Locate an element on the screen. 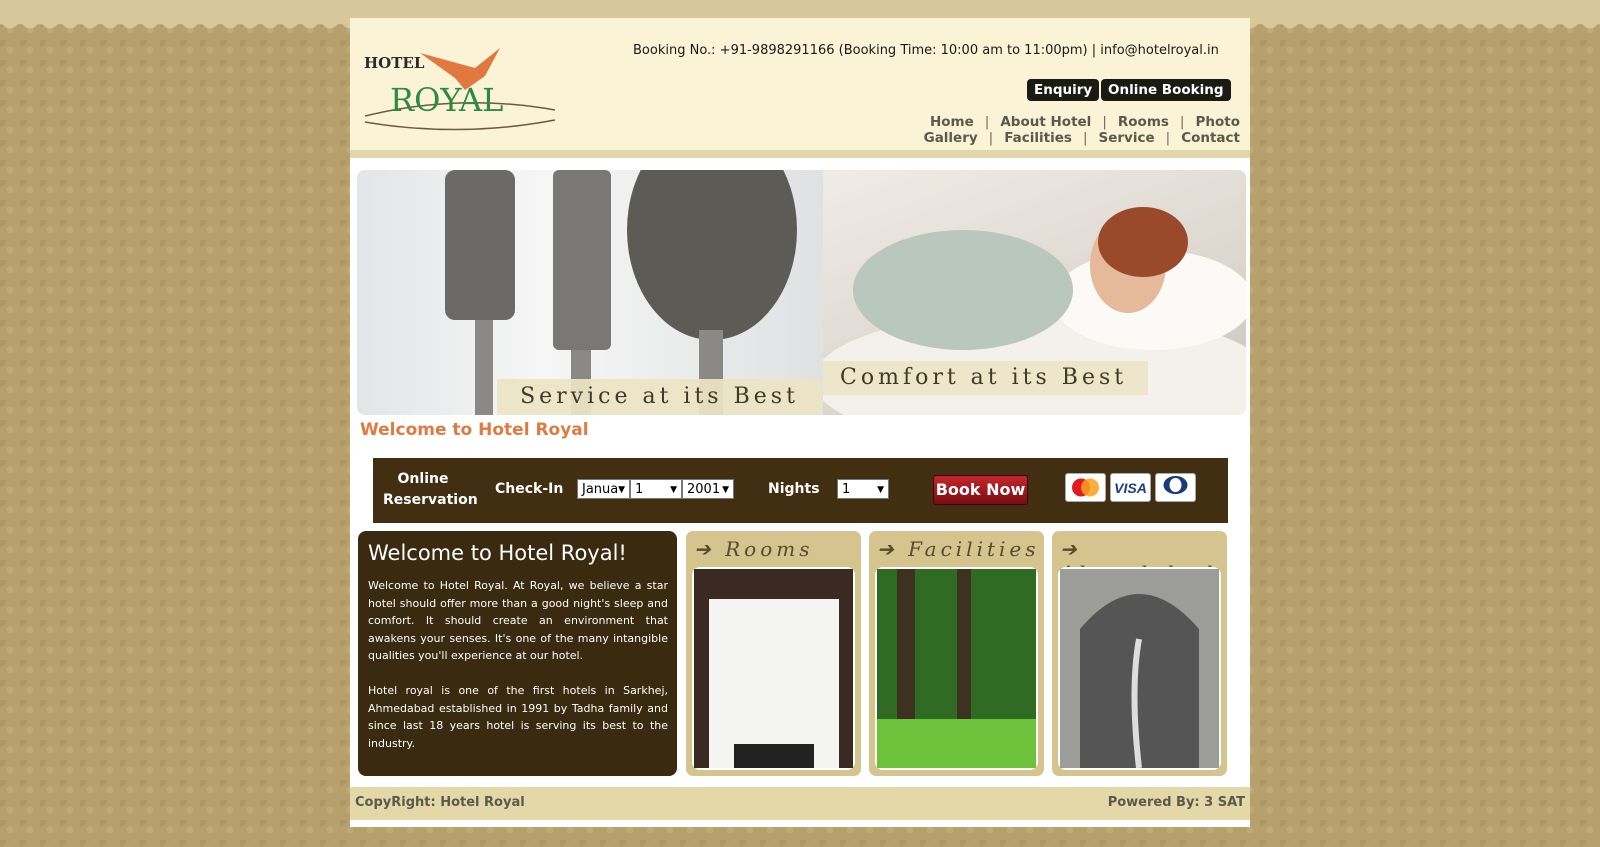  online-booking-button: Online Booking is located at coordinates (1166, 90).